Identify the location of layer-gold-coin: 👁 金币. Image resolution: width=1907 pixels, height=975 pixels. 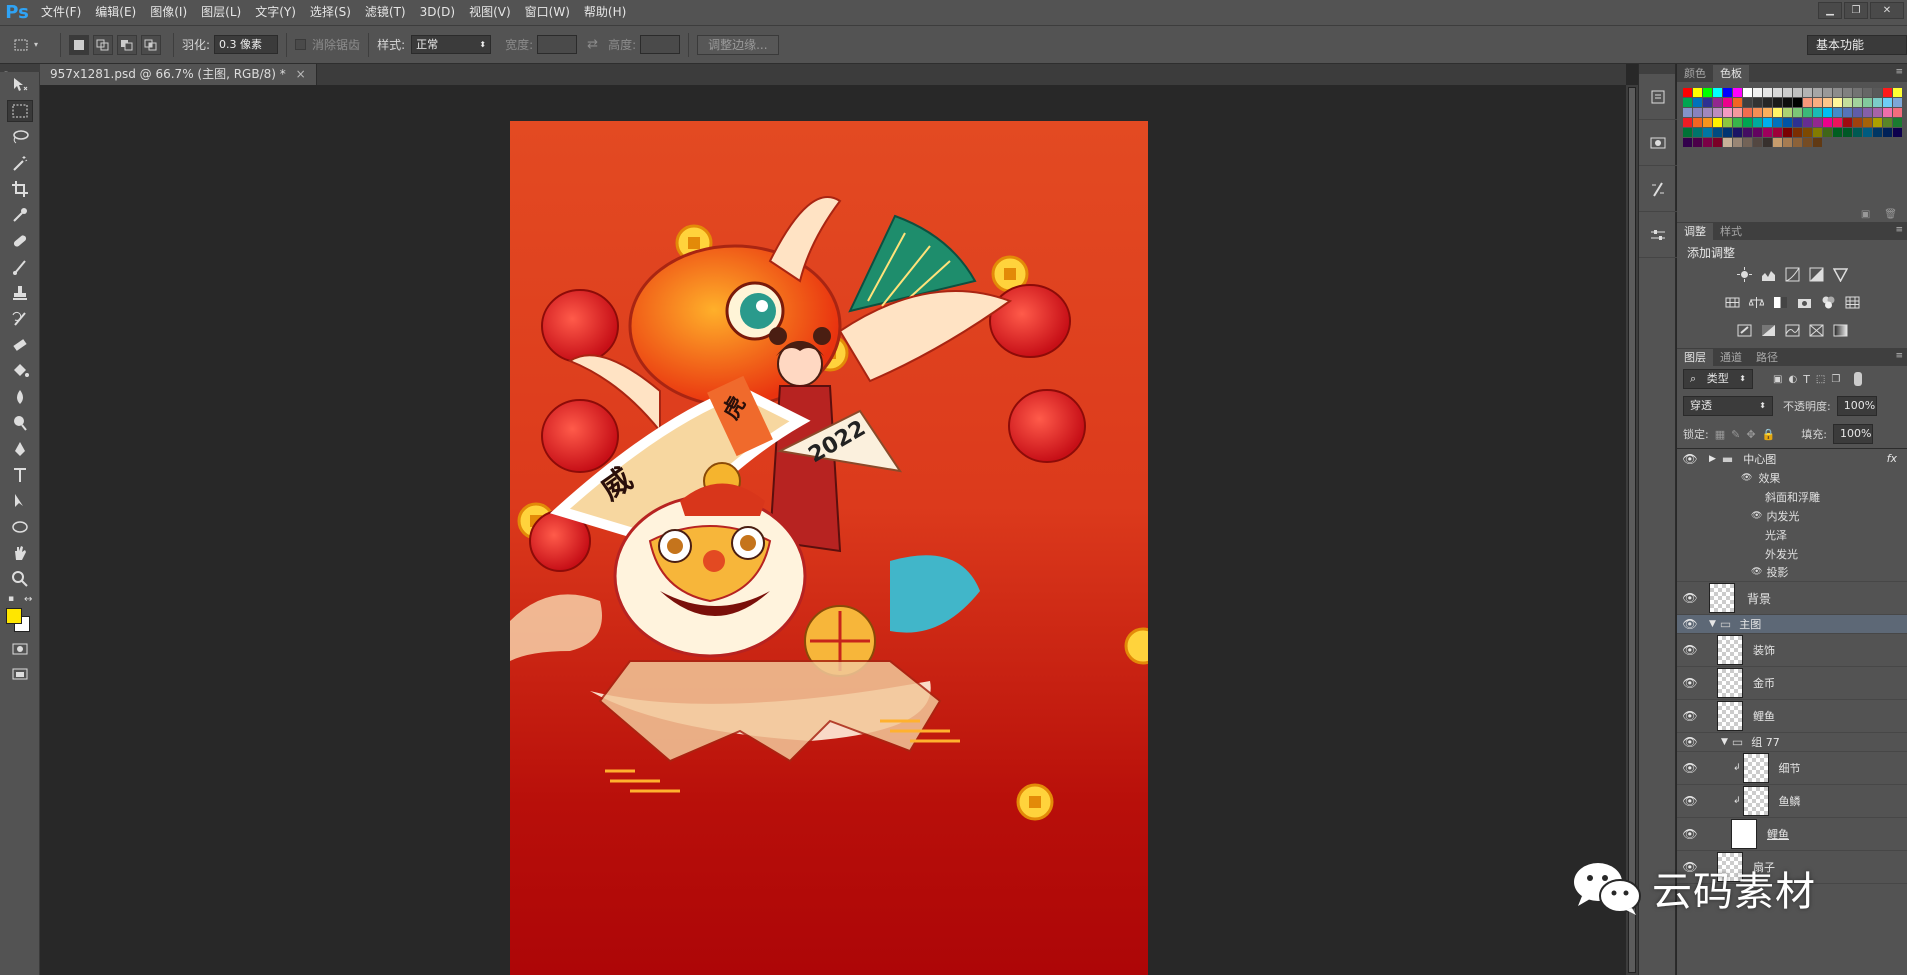
(1792, 683).